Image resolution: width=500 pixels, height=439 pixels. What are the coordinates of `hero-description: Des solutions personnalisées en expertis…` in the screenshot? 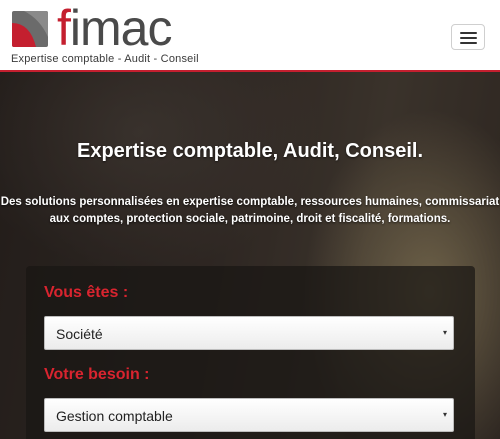 It's located at (250, 211).